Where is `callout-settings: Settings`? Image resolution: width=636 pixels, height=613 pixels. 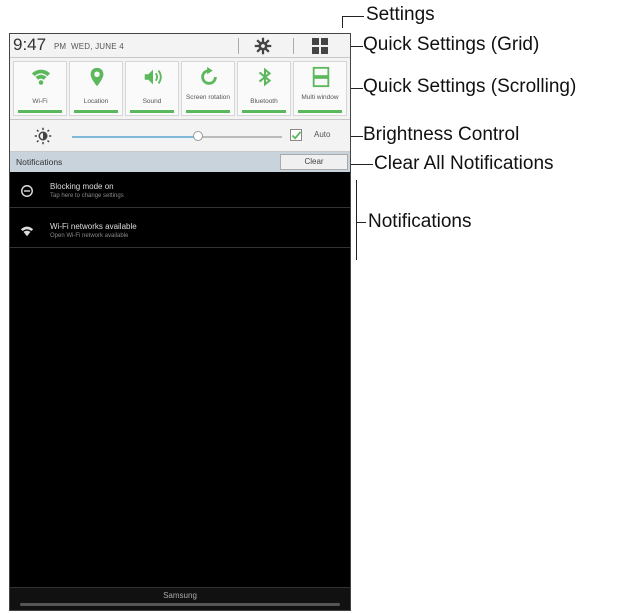 callout-settings: Settings is located at coordinates (400, 14).